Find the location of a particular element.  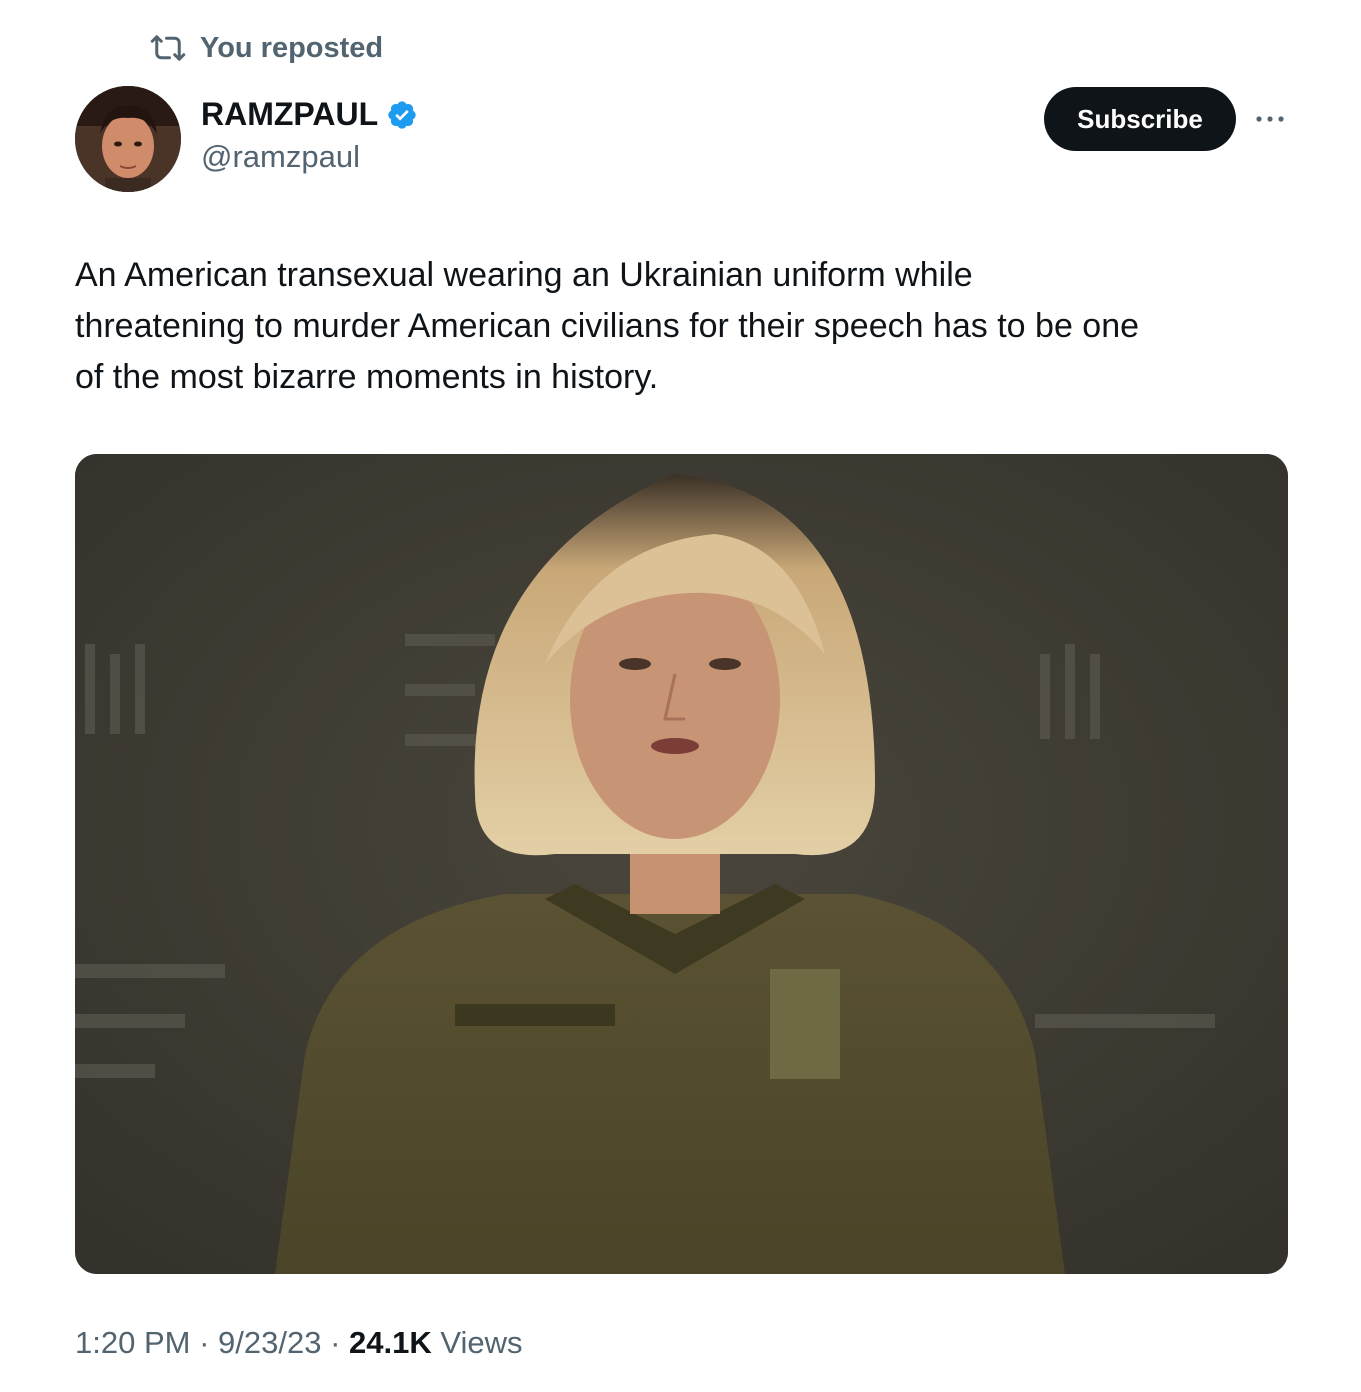

repost-indicator: You reposted is located at coordinates (266, 48).